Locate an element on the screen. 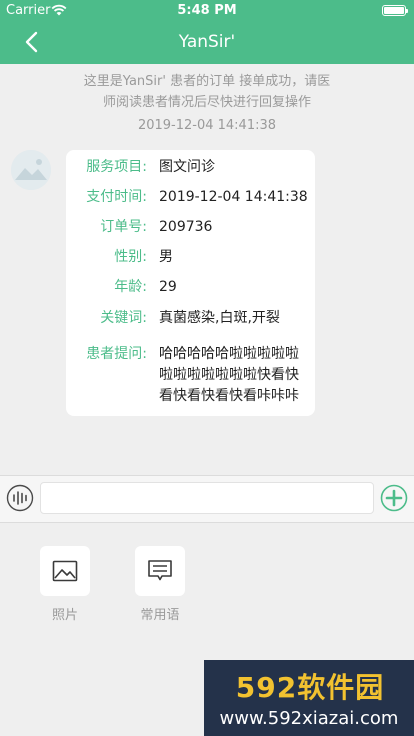 Image resolution: width=414 pixels, height=736 pixels. common-phrases-tile is located at coordinates (160, 571).